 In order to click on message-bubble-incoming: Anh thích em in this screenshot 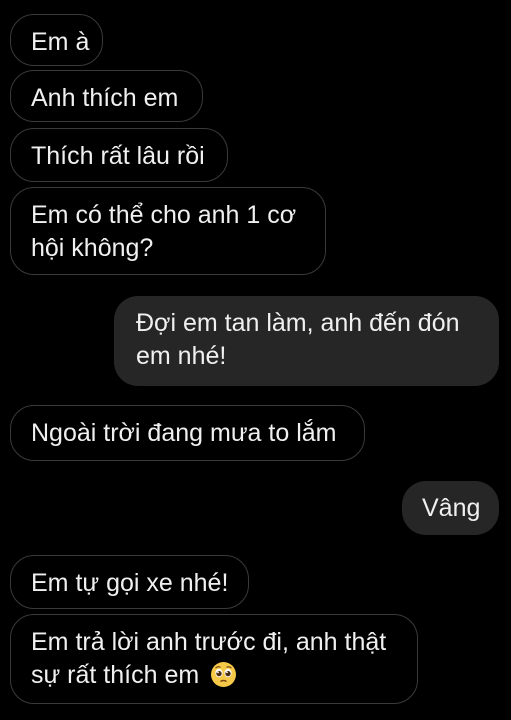, I will do `click(106, 96)`.